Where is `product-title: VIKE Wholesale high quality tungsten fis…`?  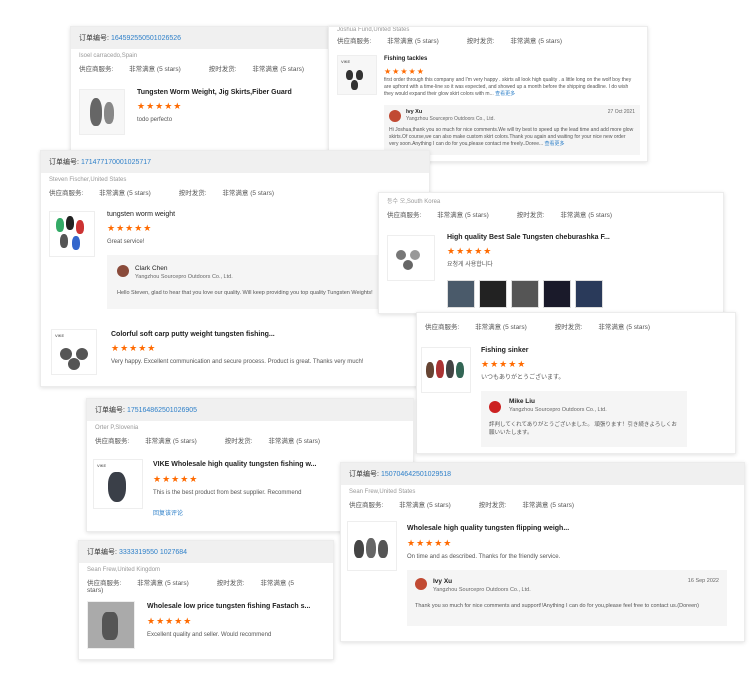 product-title: VIKE Wholesale high quality tungsten fis… is located at coordinates (234, 464).